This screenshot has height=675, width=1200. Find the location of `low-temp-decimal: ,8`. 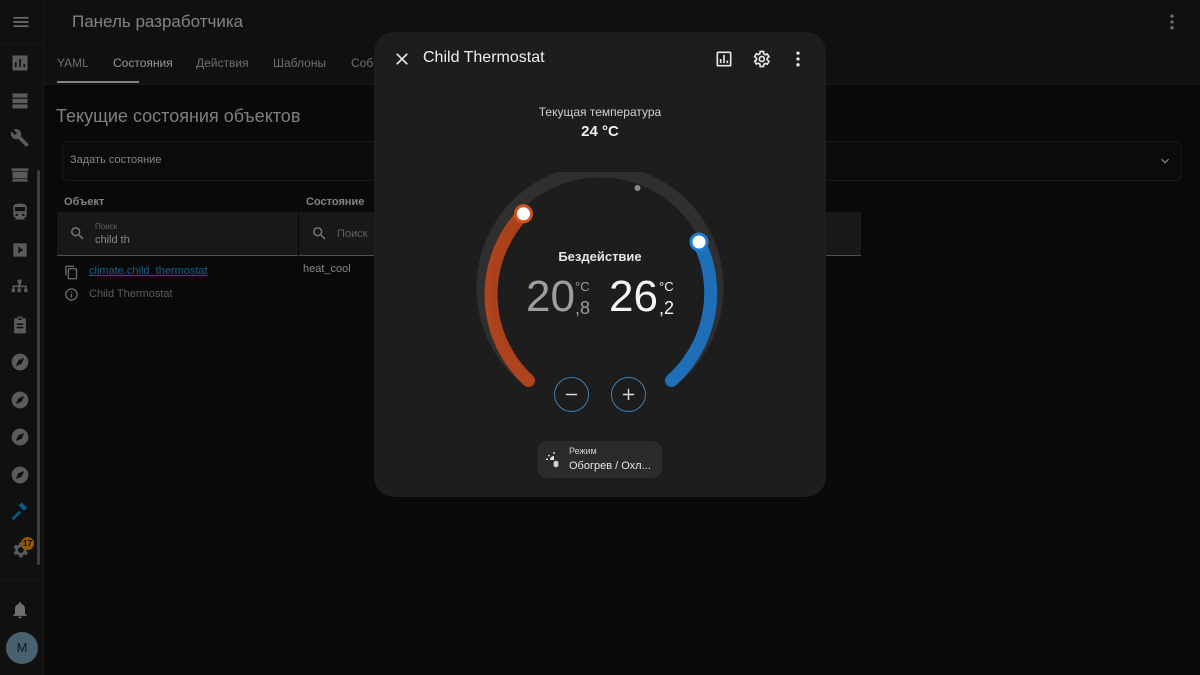

low-temp-decimal: ,8 is located at coordinates (583, 308).